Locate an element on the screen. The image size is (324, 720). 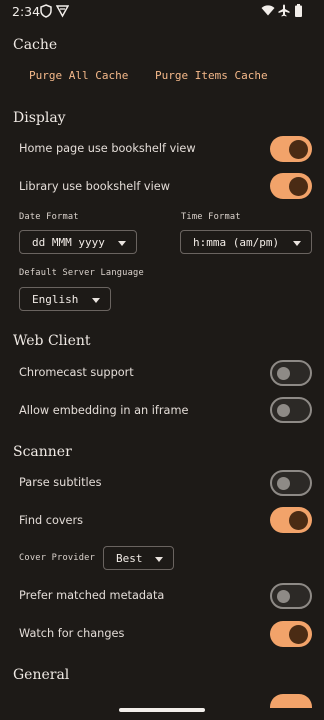
wifi-icon is located at coordinates (268, 10).